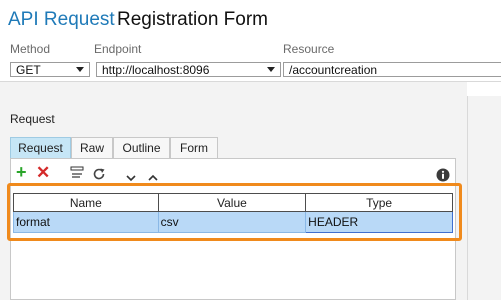  What do you see at coordinates (118, 49) in the screenshot?
I see `endpoint-label: Endpoint` at bounding box center [118, 49].